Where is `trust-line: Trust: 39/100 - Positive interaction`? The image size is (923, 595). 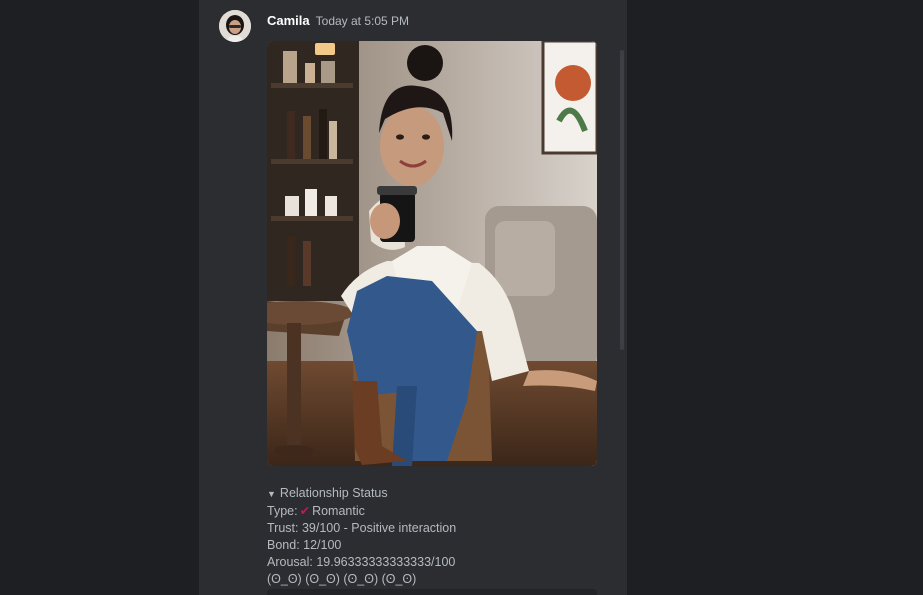 trust-line: Trust: 39/100 - Positive interaction is located at coordinates (362, 528).